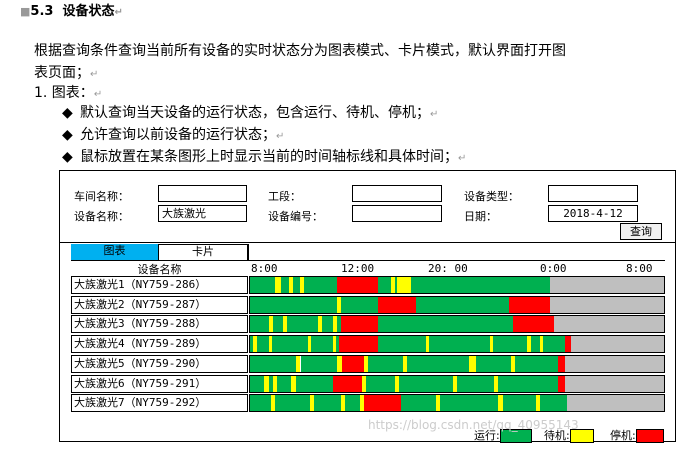 This screenshot has height=449, width=692. What do you see at coordinates (66, 73) in the screenshot?
I see `intro-line-2: 表页面；↵` at bounding box center [66, 73].